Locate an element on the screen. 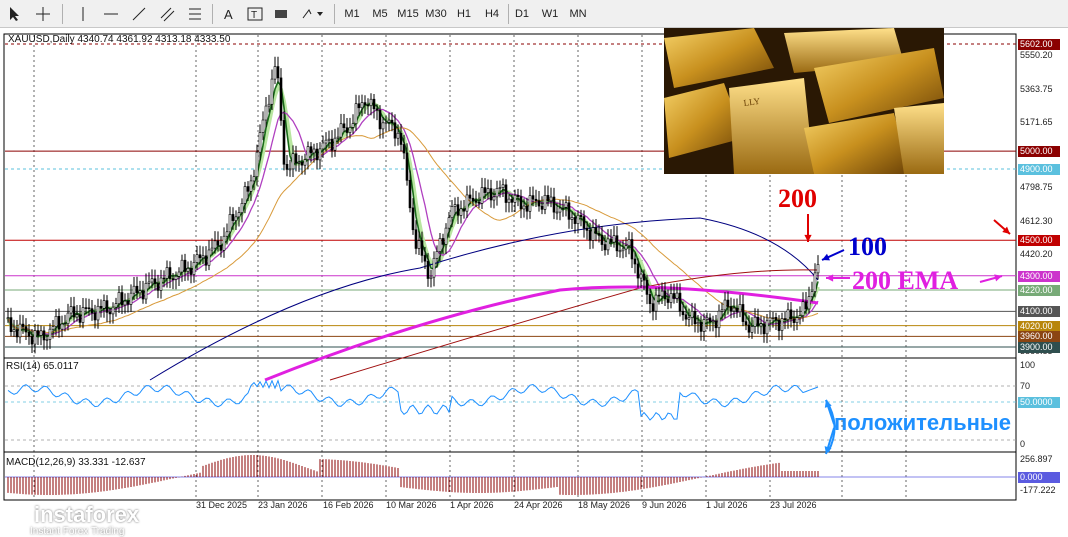  vertical-line-icon is located at coordinates (83, 14).